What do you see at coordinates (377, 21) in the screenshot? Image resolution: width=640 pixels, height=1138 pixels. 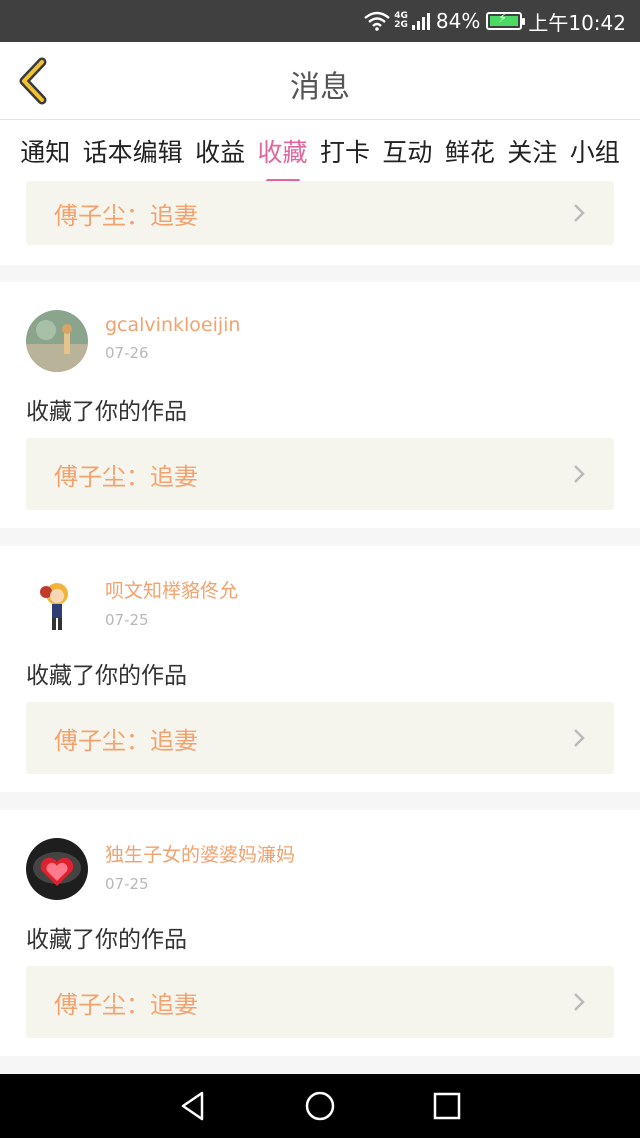 I see `wifi-icon` at bounding box center [377, 21].